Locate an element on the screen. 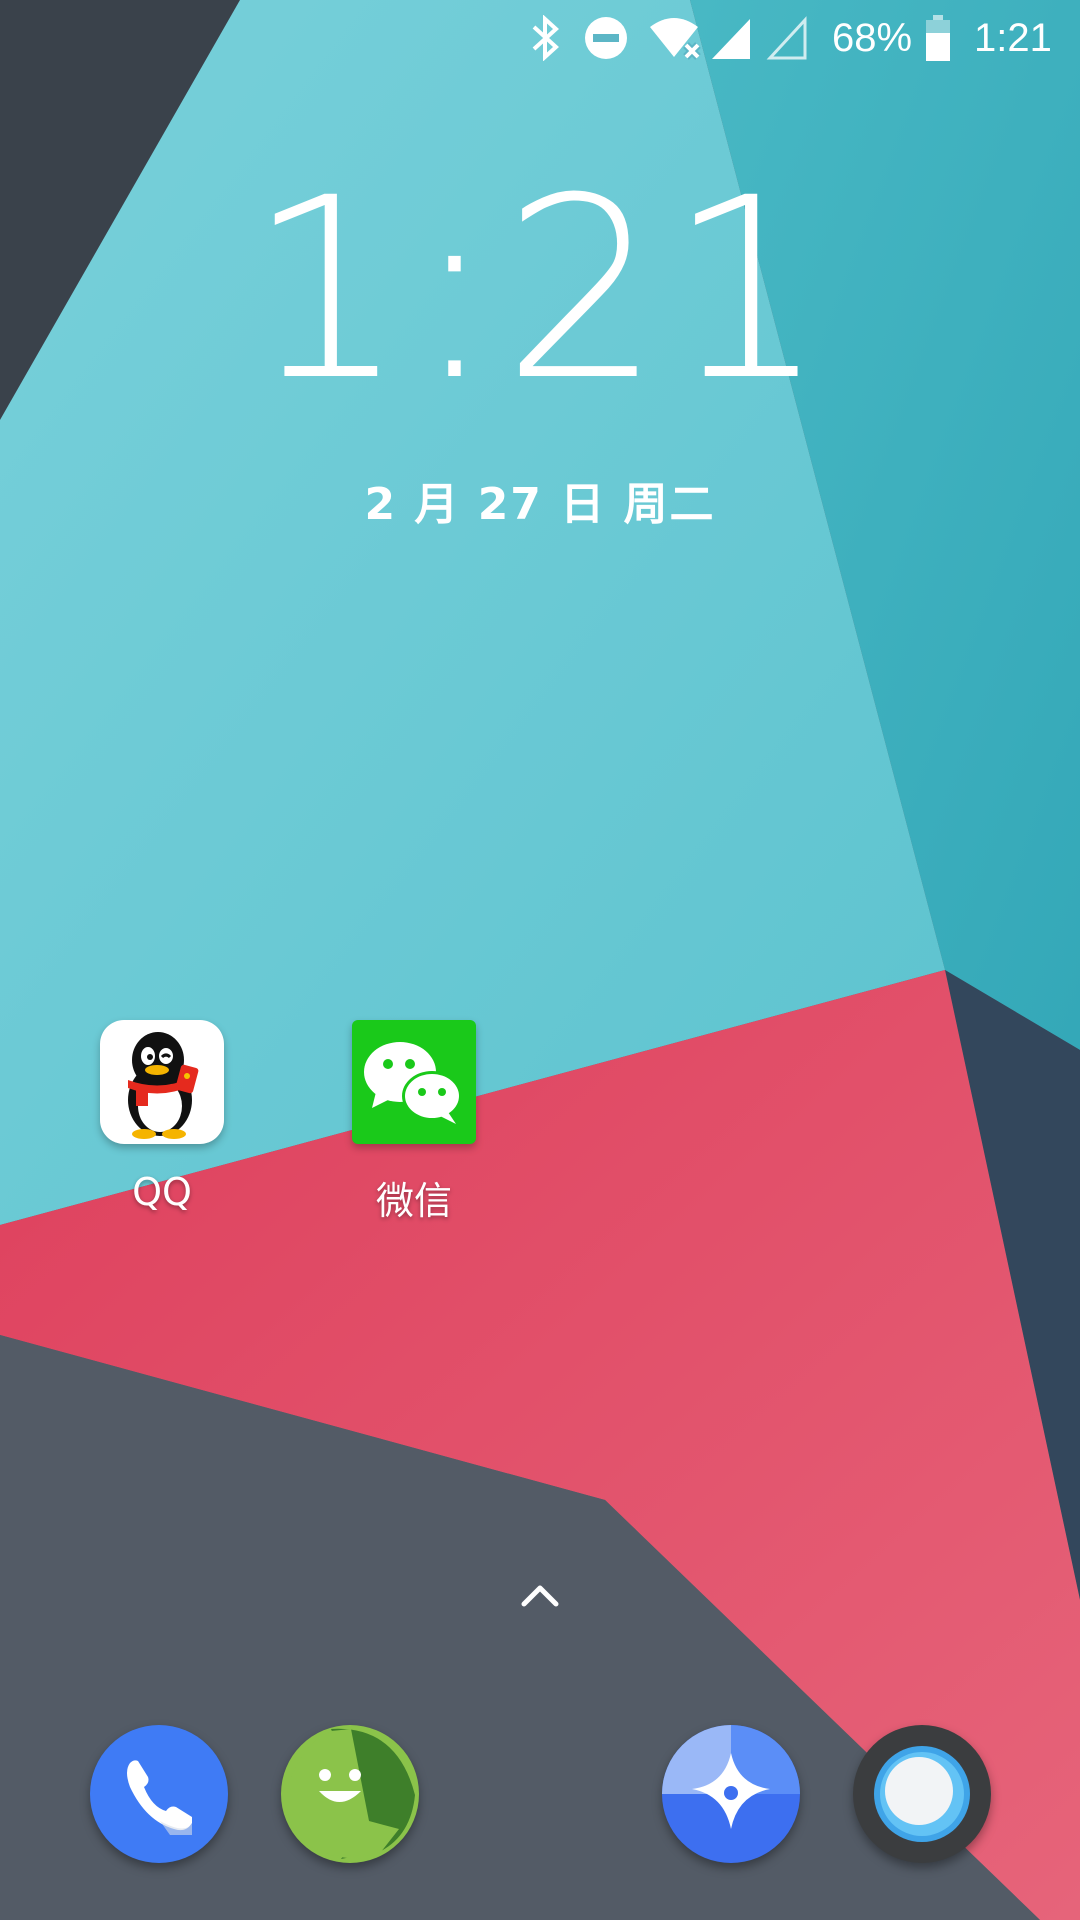 The image size is (1080, 1920). battery-percent: 68% is located at coordinates (872, 37).